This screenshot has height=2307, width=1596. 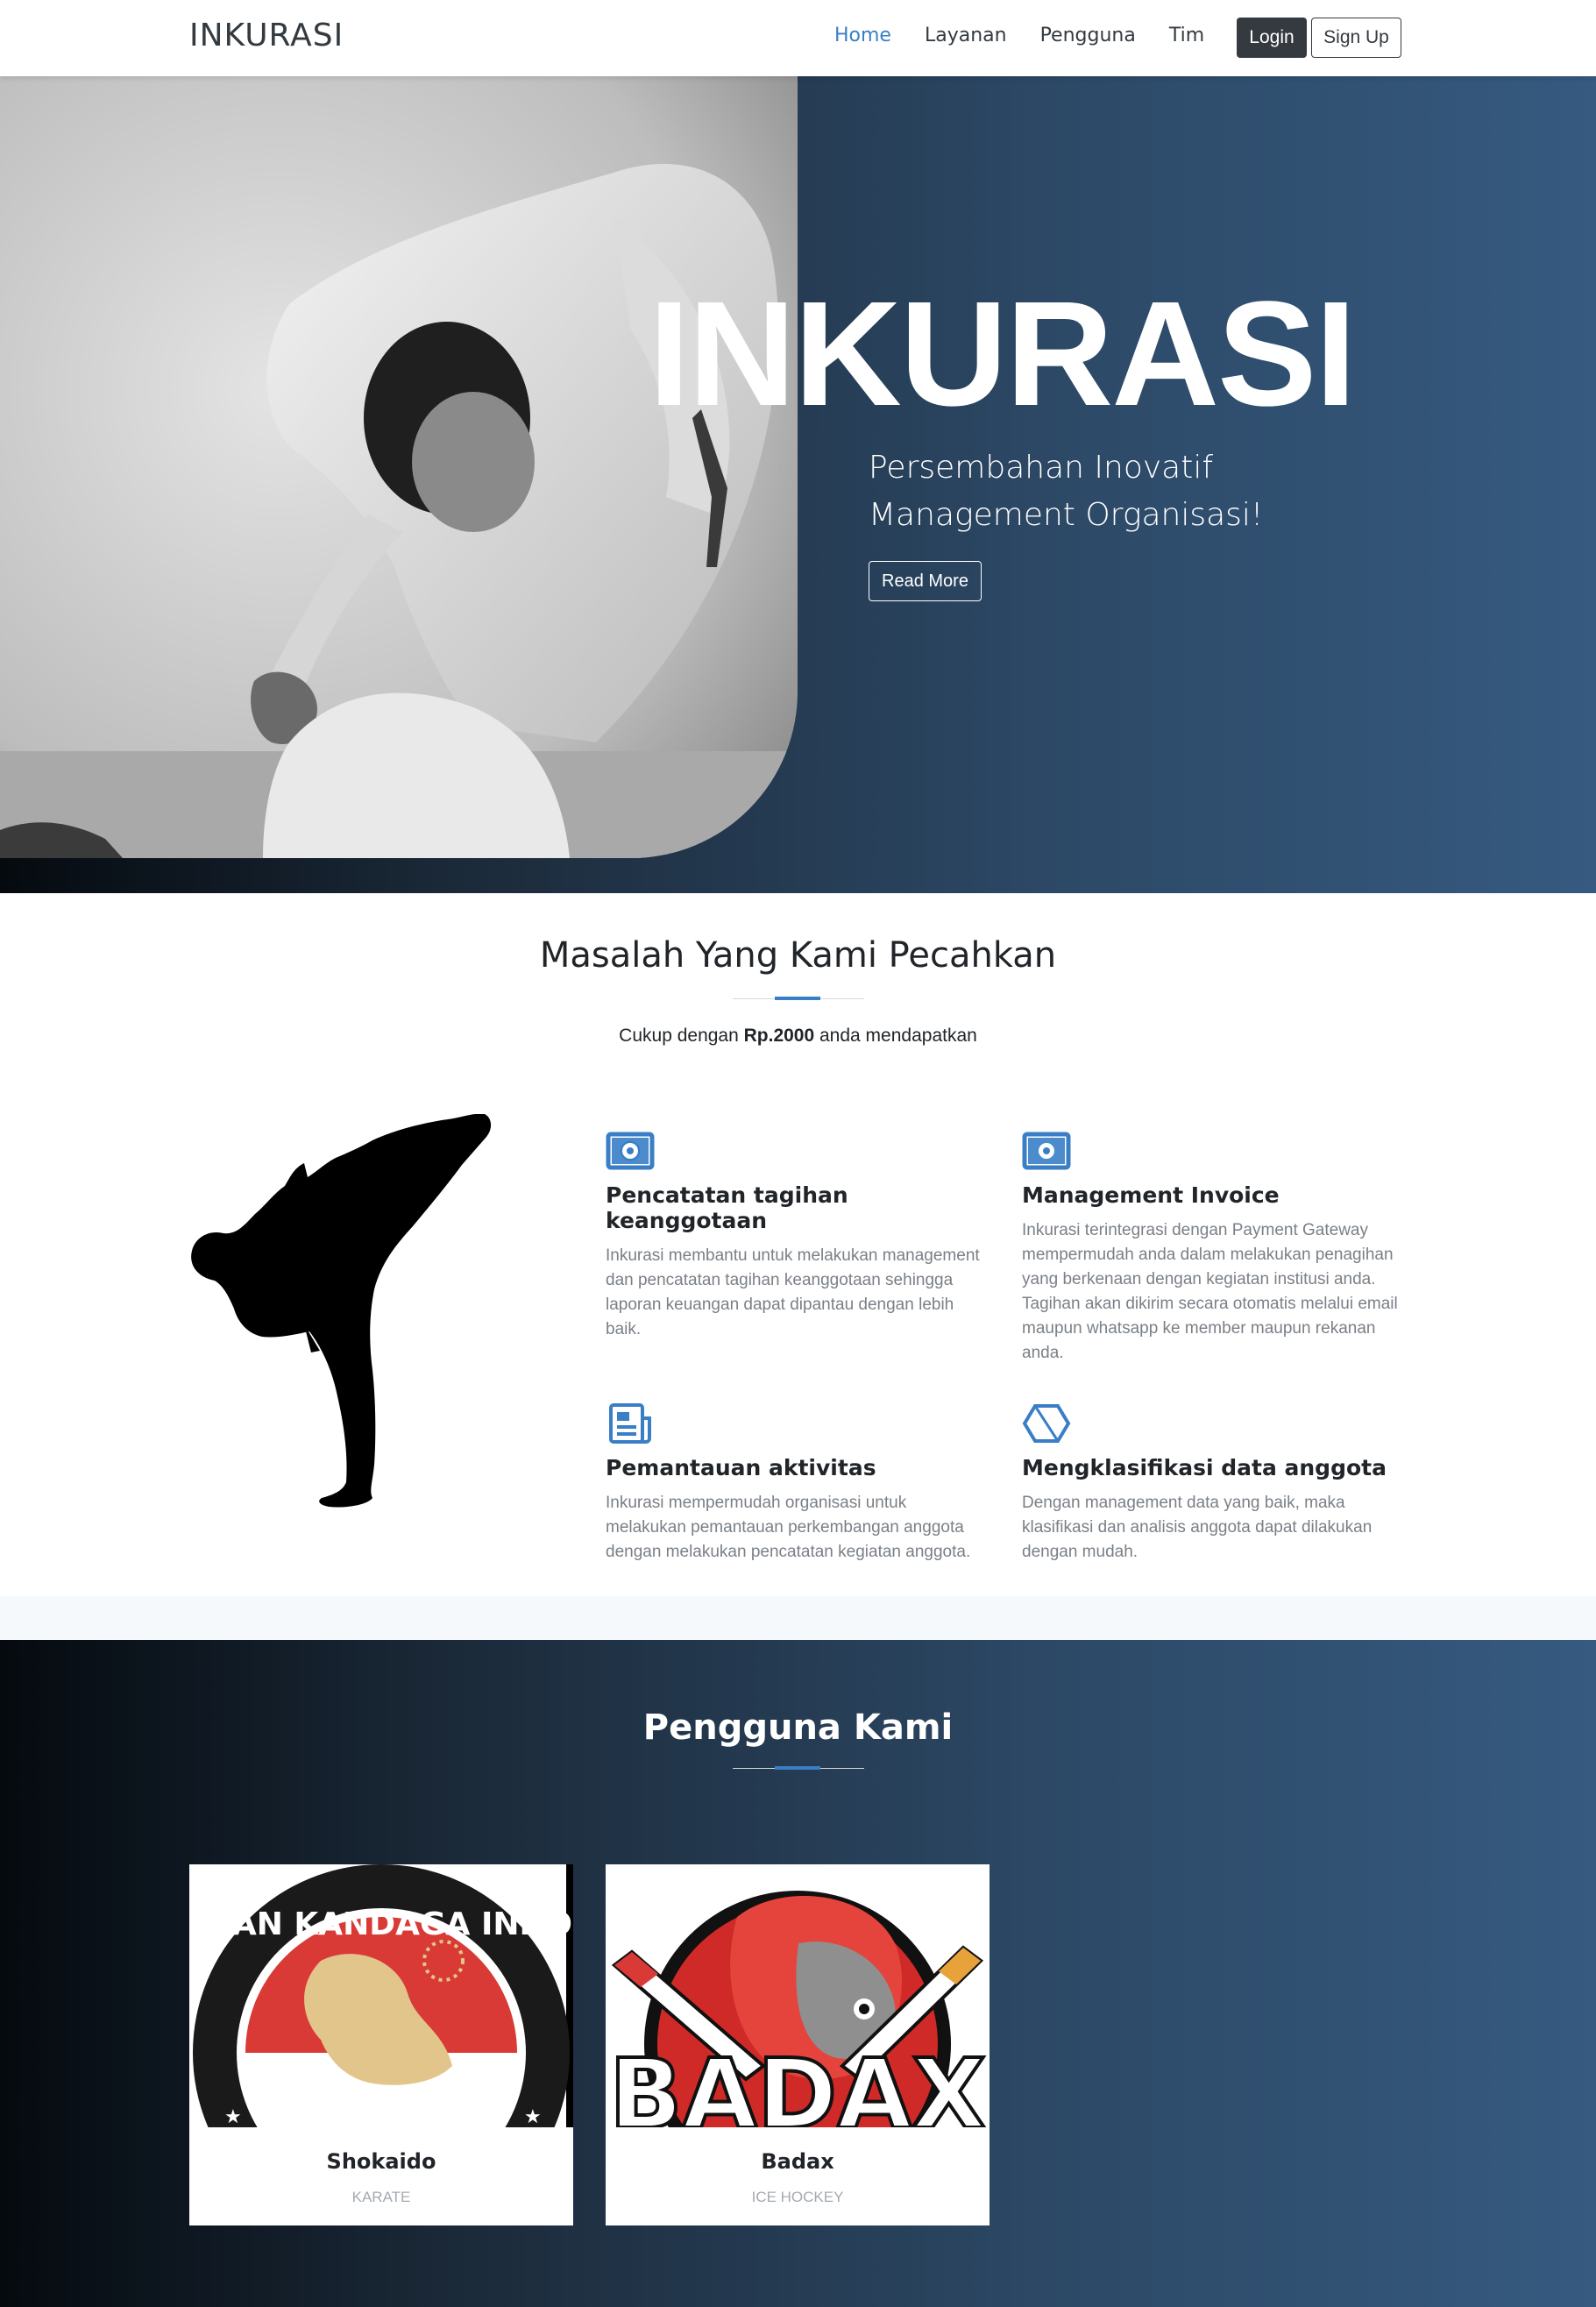 I want to click on problems-divider, so click(x=798, y=999).